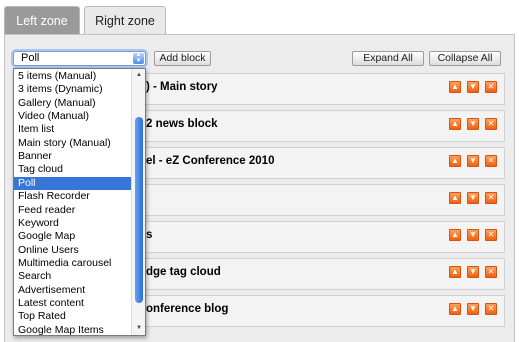  I want to click on block-title: 2 news block, so click(182, 124).